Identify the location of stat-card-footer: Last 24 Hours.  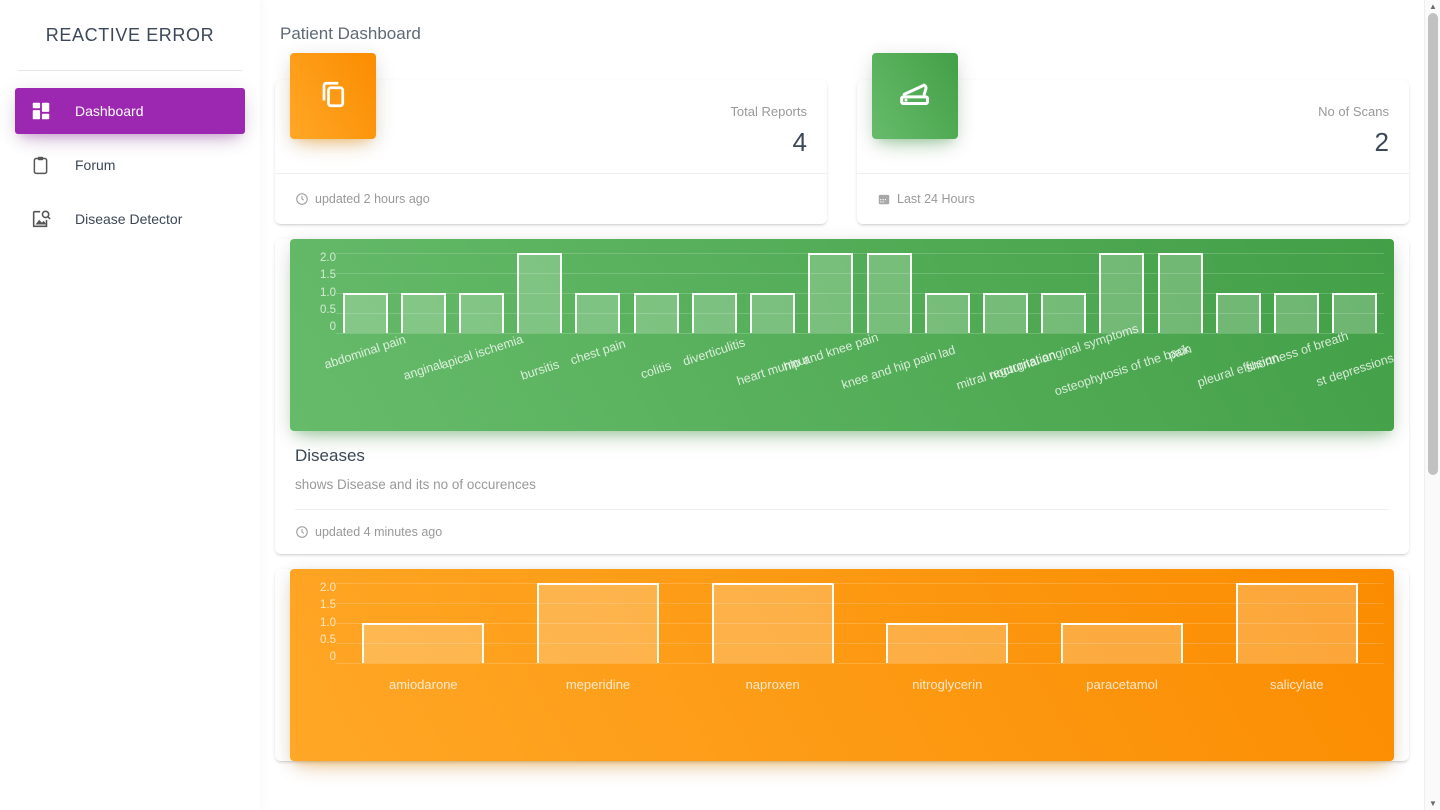
(1133, 198).